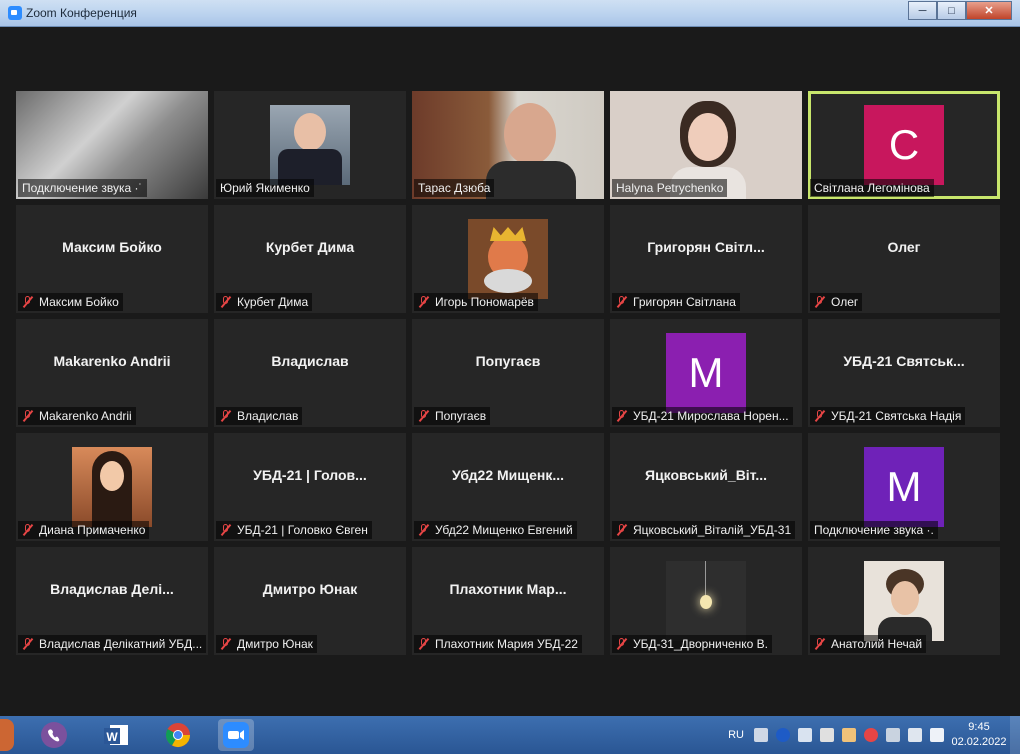  Describe the element at coordinates (845, 302) in the screenshot. I see `participant-label-text: Олег` at that location.